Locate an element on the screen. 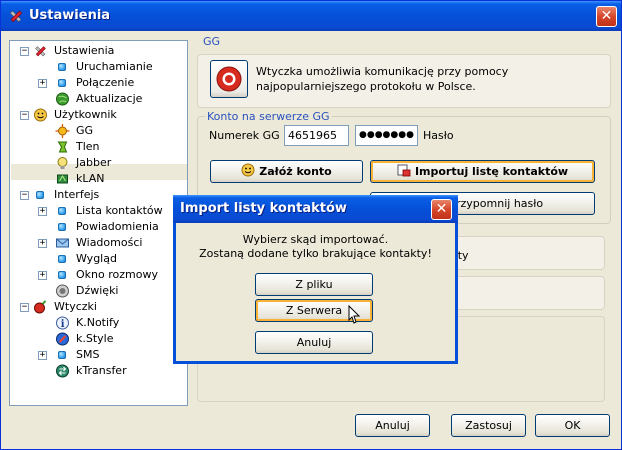 Image resolution: width=622 pixels, height=450 pixels. import-contacts-button: Importuj listę kontaktów is located at coordinates (482, 171).